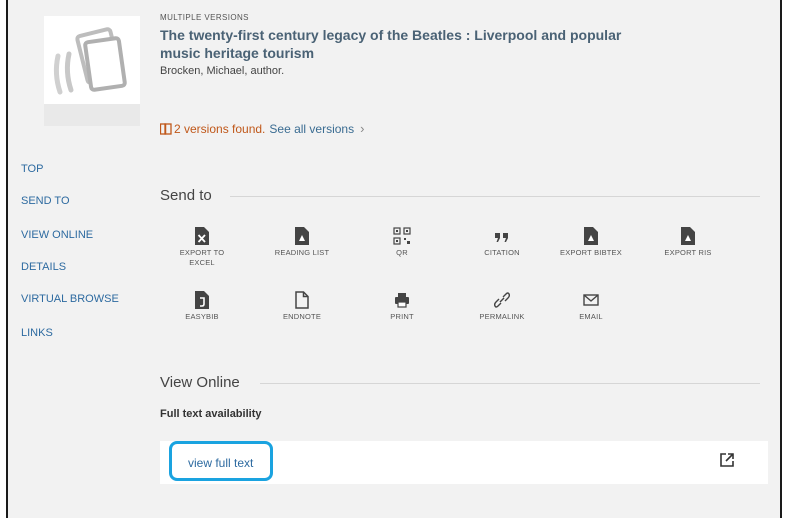 This screenshot has width=791, height=518. Describe the element at coordinates (37, 333) in the screenshot. I see `nav-item-links: LINKS` at that location.